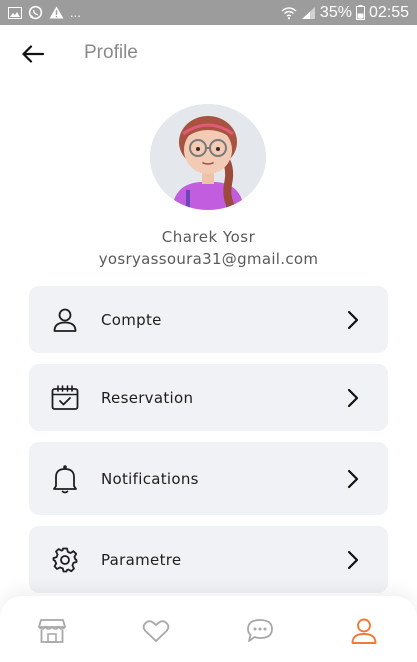  What do you see at coordinates (360, 12) in the screenshot?
I see `battery-icon` at bounding box center [360, 12].